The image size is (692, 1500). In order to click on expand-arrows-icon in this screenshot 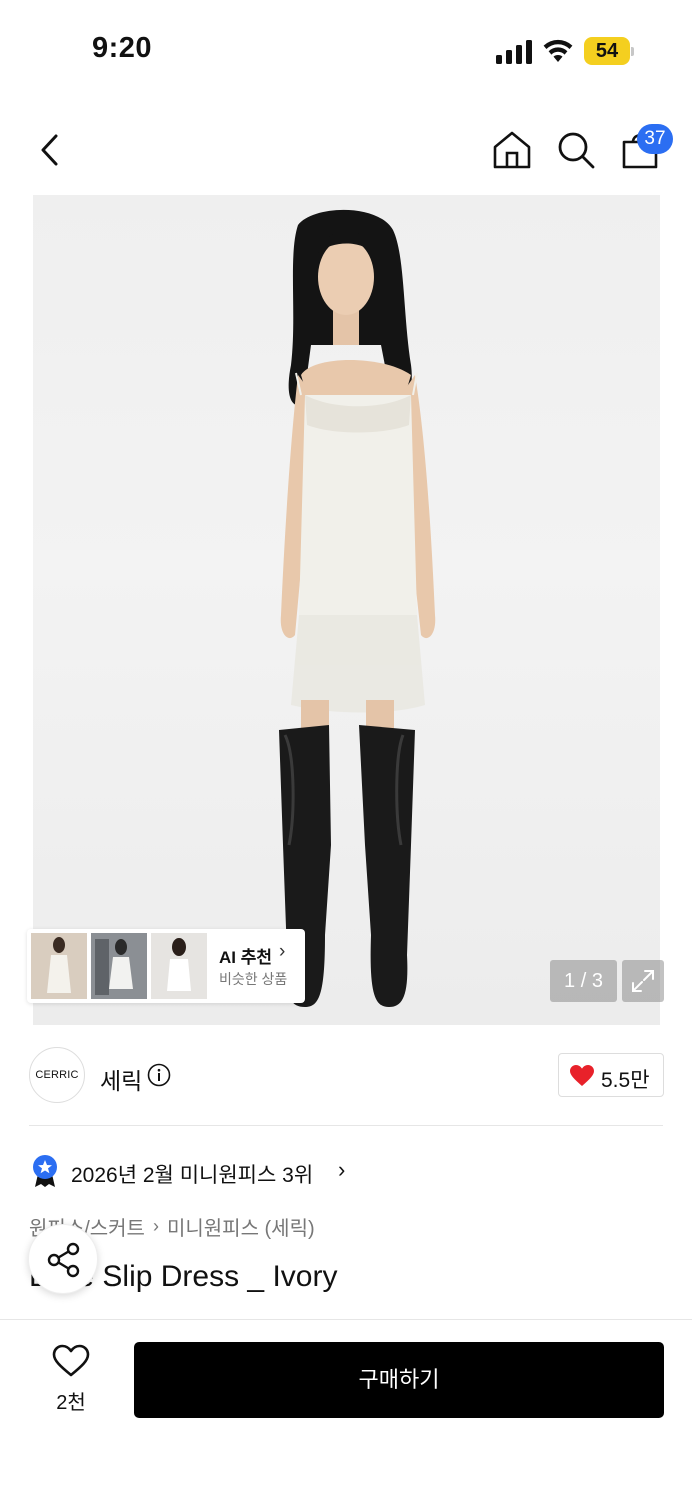, I will do `click(643, 981)`.